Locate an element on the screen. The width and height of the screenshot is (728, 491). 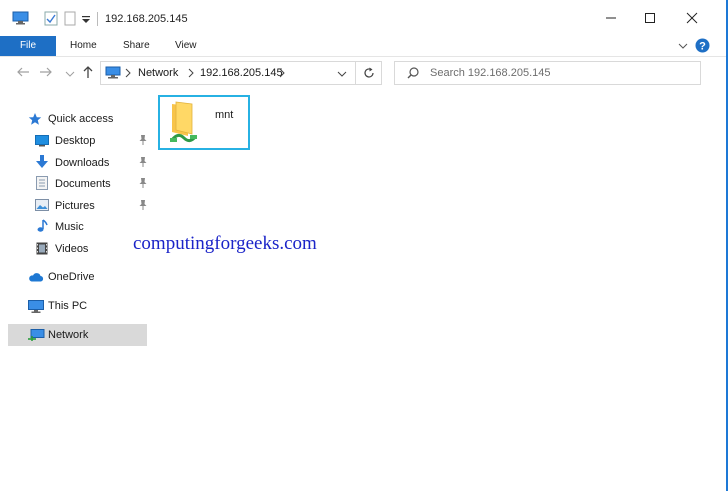
cloud-icon is located at coordinates (36, 278).